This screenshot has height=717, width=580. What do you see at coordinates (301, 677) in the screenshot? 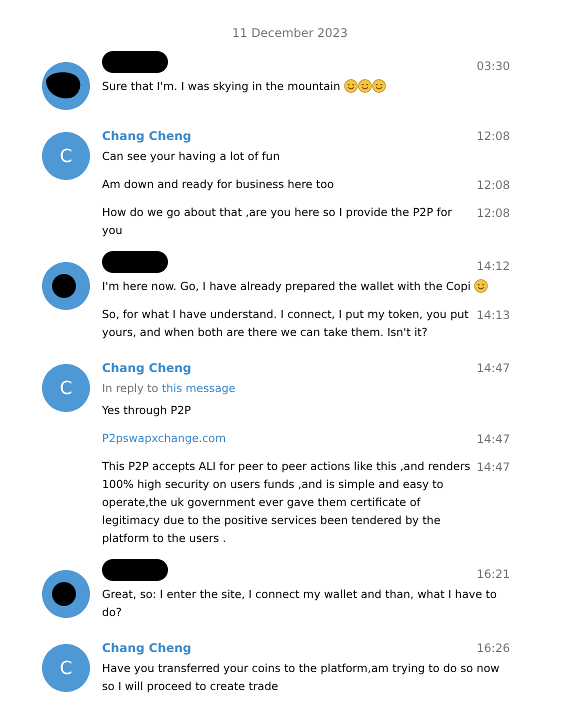
I see `message-text: Have you transferred your coins to the platform,am trying to do so now so I will proceed to create trade` at bounding box center [301, 677].